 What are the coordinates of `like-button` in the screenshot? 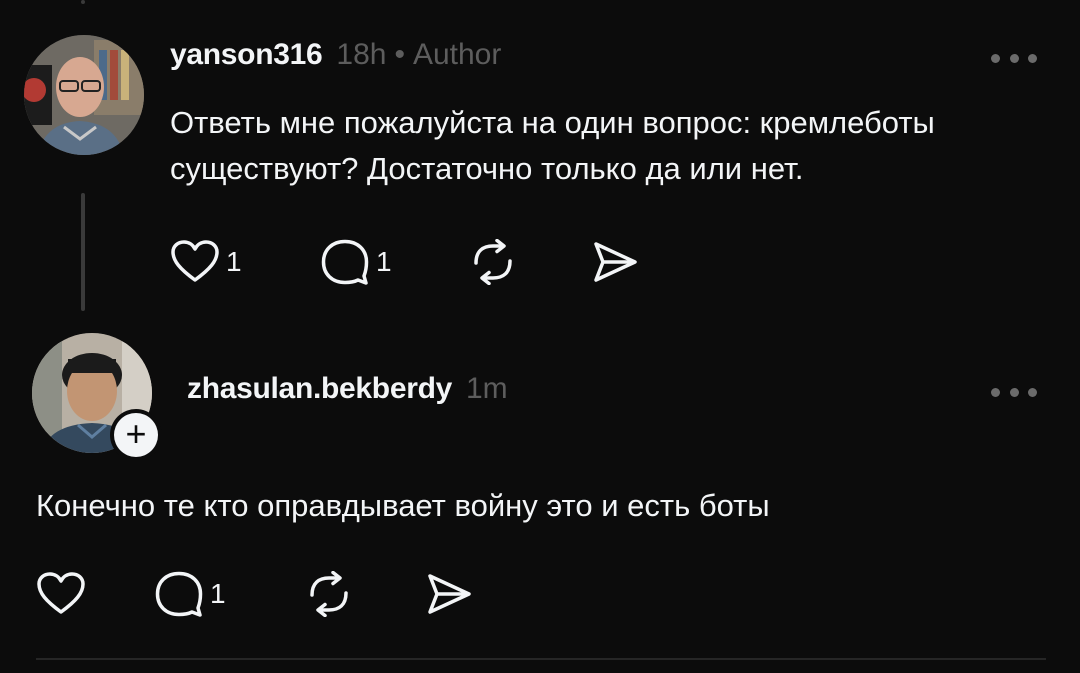 It's located at (61, 594).